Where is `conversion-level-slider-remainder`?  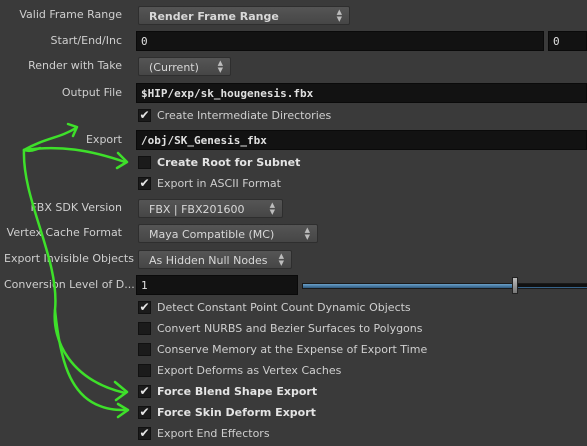
conversion-level-slider-remainder is located at coordinates (552, 285).